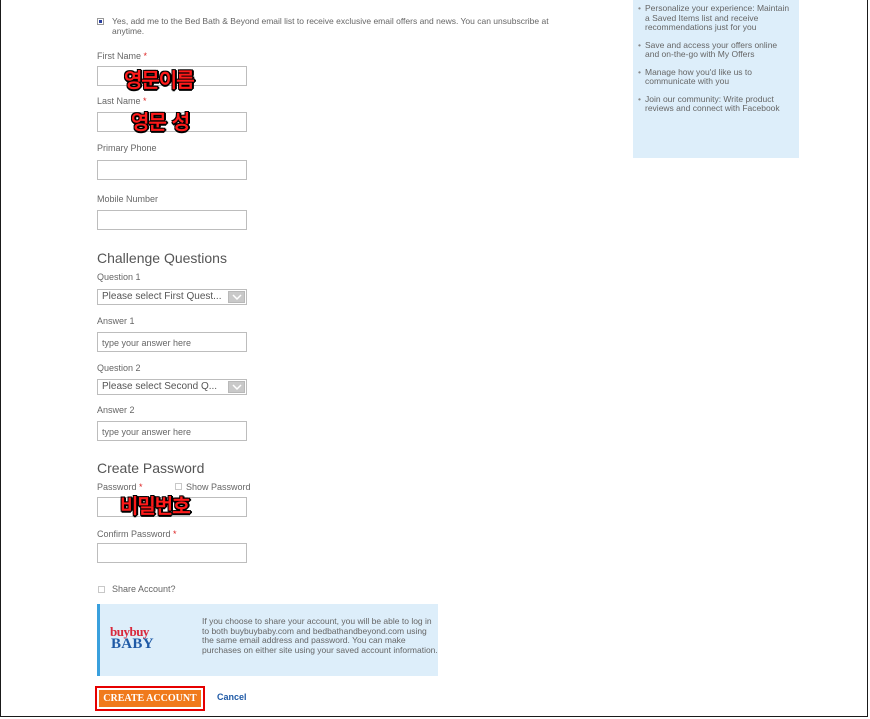 The width and height of the screenshot is (870, 719). I want to click on primary-phone-input, so click(172, 170).